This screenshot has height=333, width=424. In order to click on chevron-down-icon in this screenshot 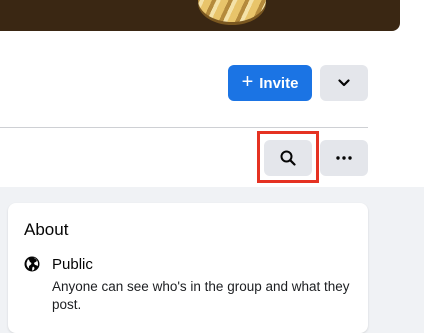, I will do `click(344, 83)`.